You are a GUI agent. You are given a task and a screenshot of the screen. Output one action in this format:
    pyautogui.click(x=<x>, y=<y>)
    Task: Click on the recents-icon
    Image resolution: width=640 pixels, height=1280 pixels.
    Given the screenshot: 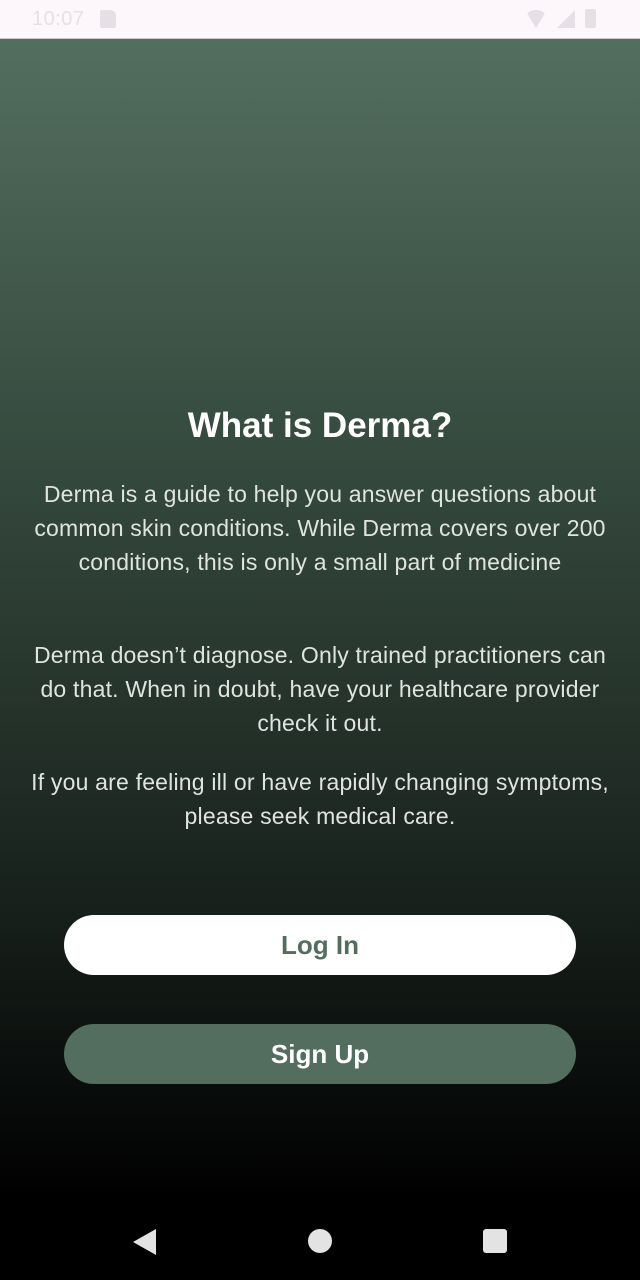 What is the action you would take?
    pyautogui.click(x=495, y=1241)
    